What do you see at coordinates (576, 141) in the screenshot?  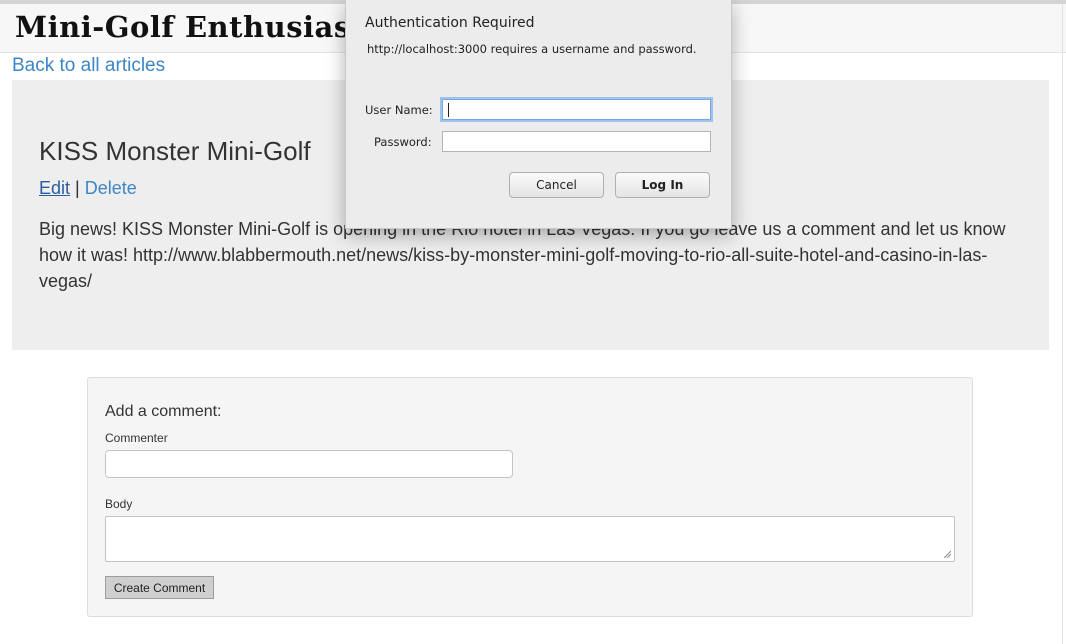 I see `password-input` at bounding box center [576, 141].